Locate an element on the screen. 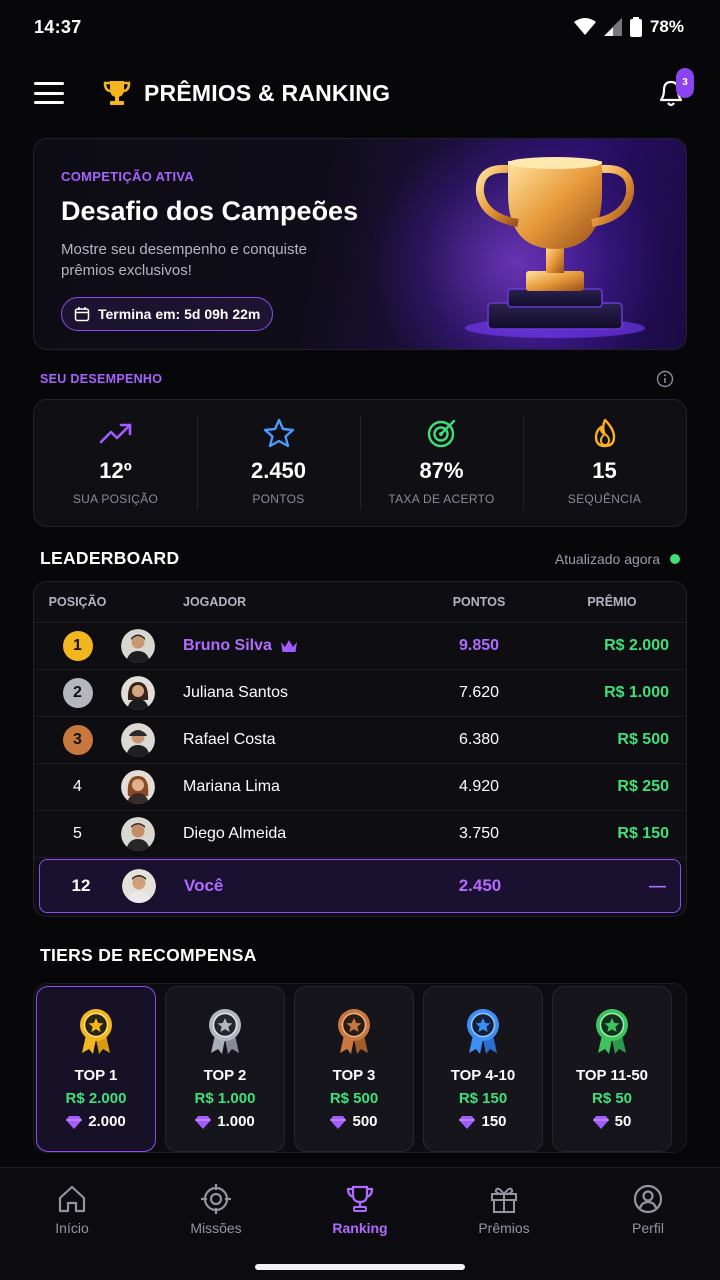  stat-value: 15 is located at coordinates (604, 470).